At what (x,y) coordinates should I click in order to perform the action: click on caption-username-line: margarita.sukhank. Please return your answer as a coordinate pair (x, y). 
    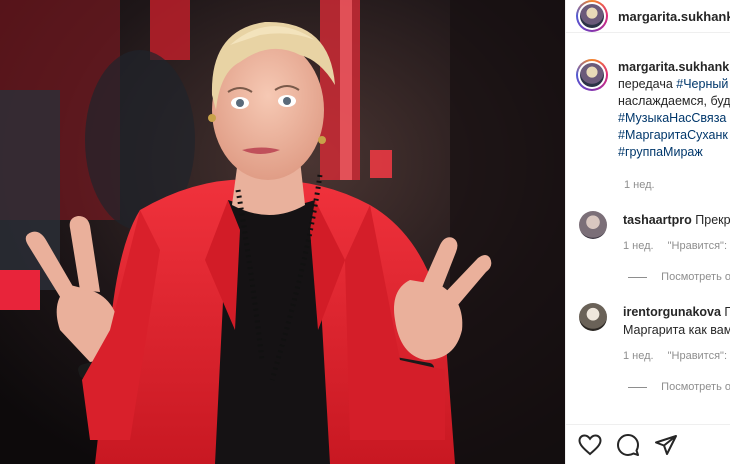
    Looking at the image, I should click on (674, 67).